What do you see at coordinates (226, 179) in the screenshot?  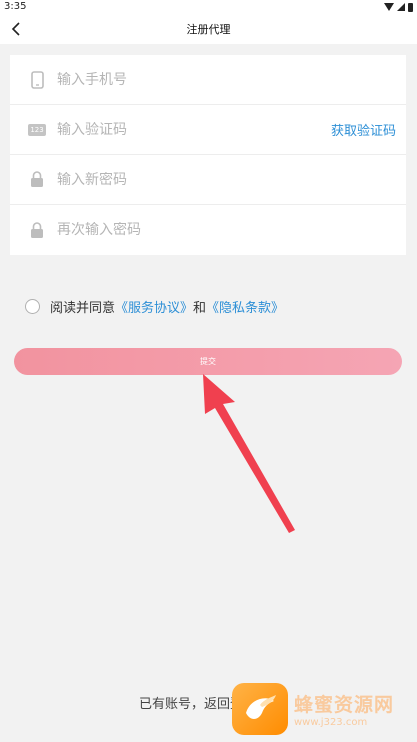 I see `password-input` at bounding box center [226, 179].